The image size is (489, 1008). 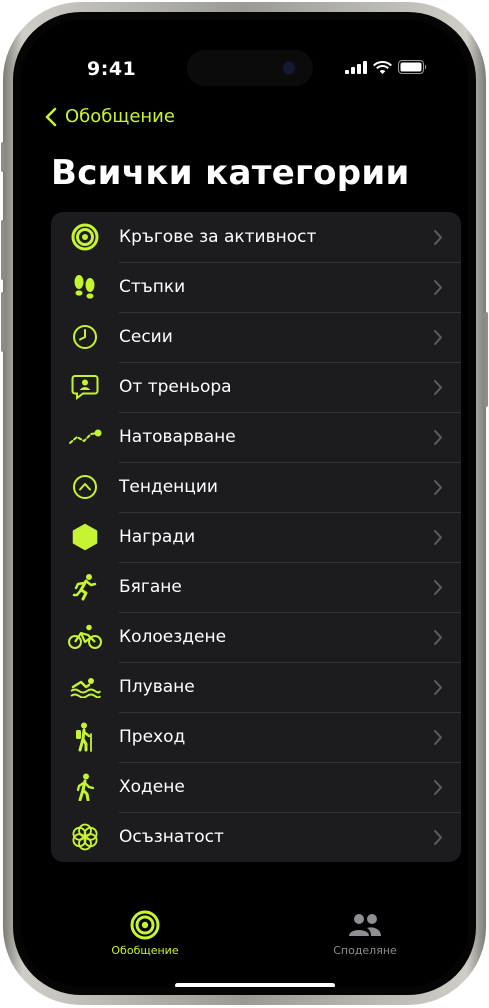 I want to click on category-label: Колоездене, so click(x=290, y=637).